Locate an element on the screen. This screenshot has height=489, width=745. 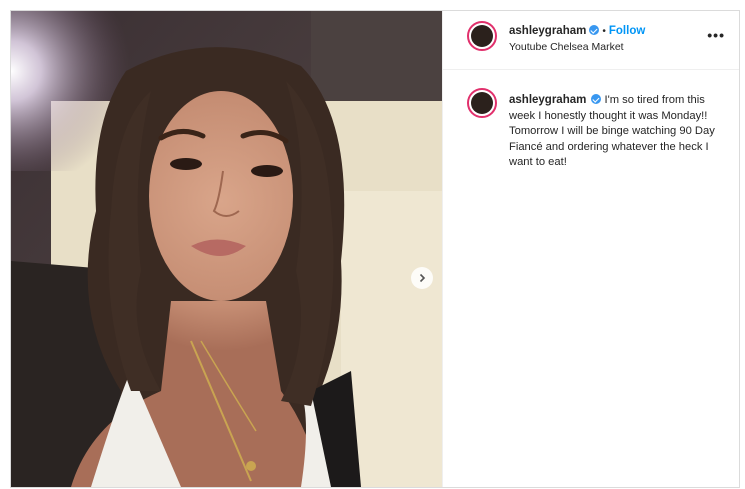
follow-button: Follow is located at coordinates (627, 31).